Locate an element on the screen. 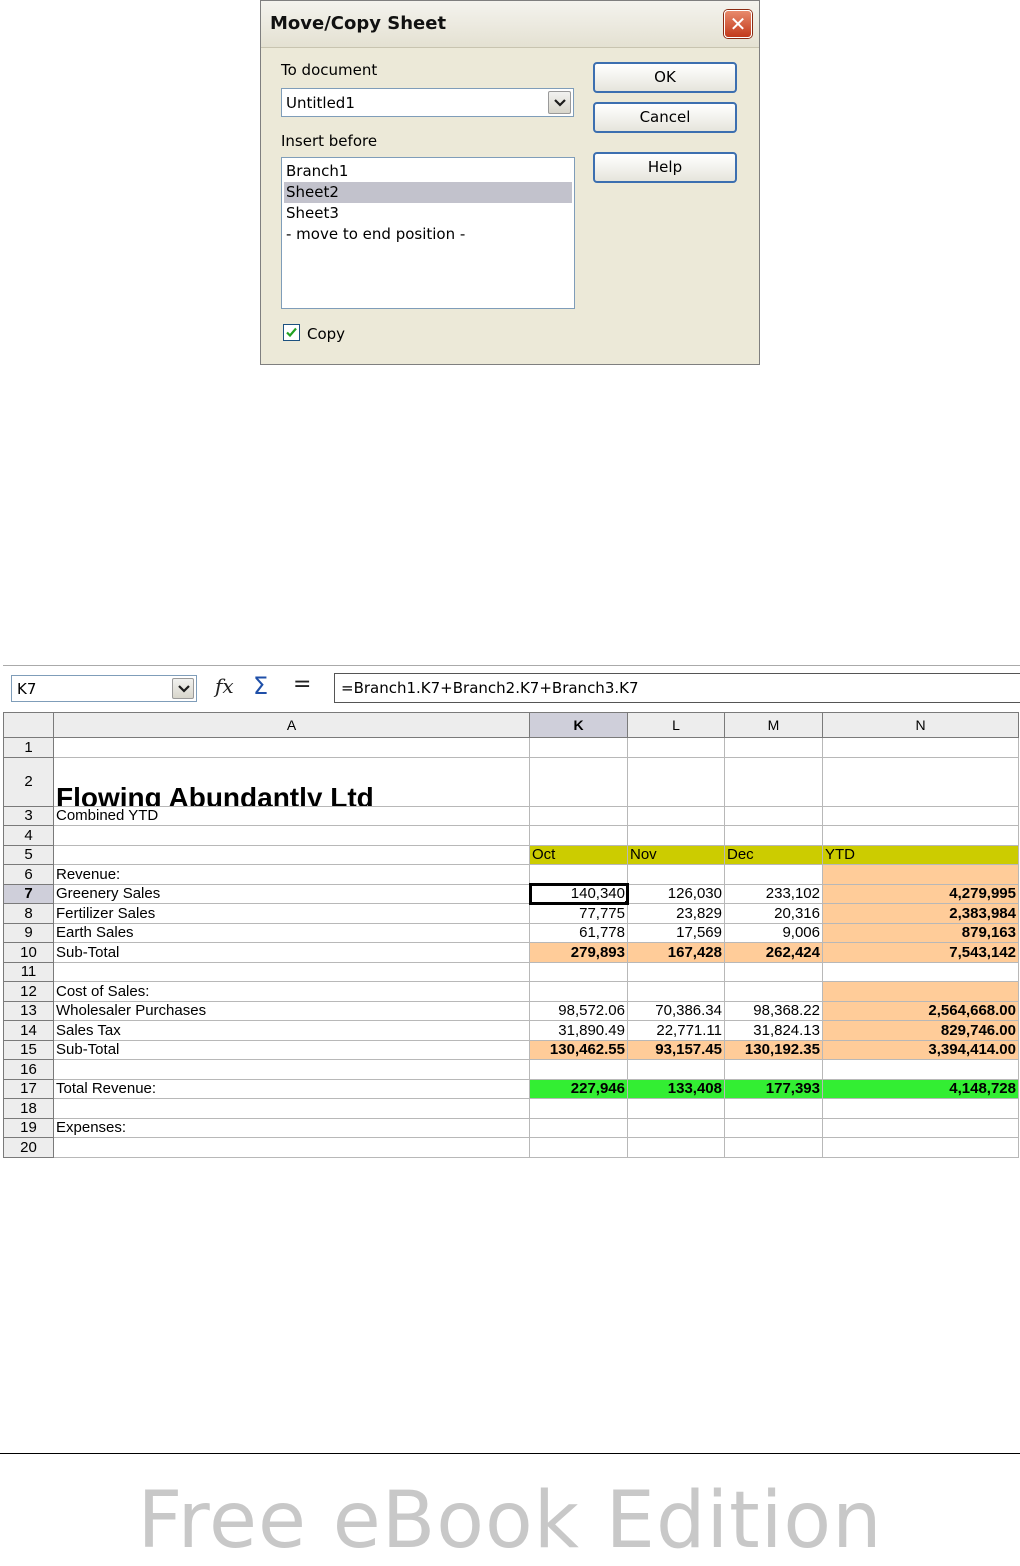  cell-k14: 31,890.49 is located at coordinates (578, 1030).